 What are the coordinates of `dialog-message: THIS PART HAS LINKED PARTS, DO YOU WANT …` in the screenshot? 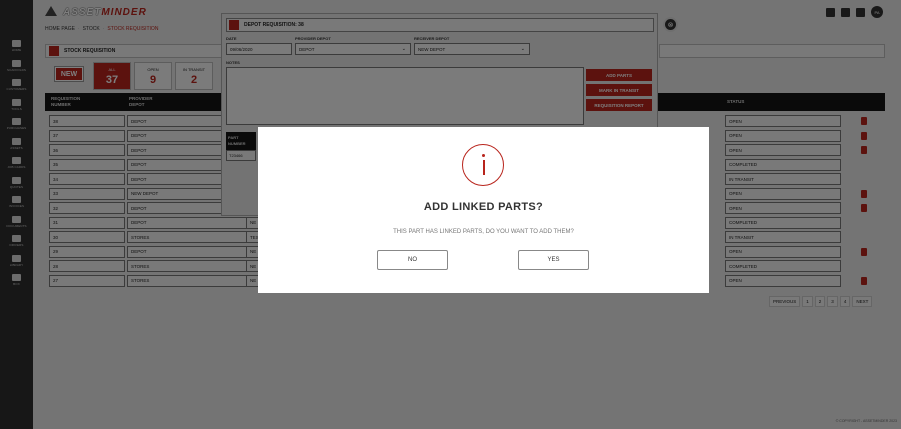 It's located at (483, 232).